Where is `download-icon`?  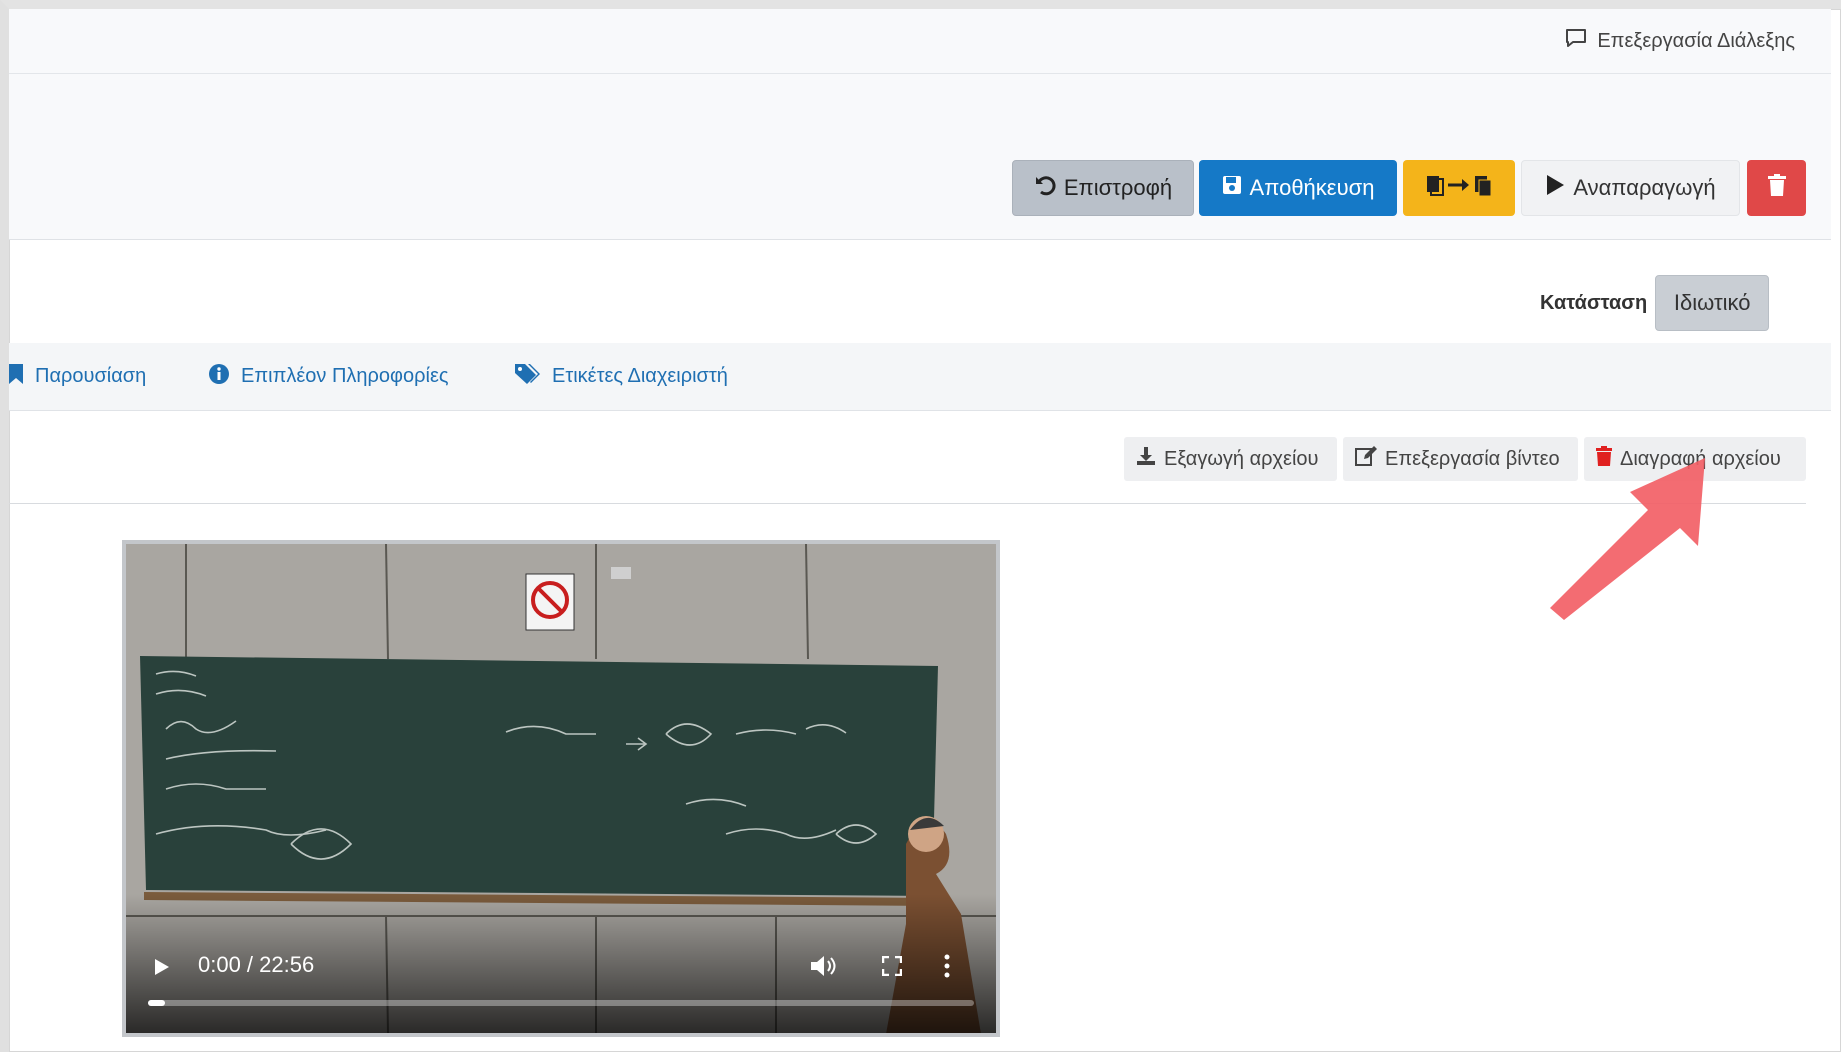 download-icon is located at coordinates (1146, 459).